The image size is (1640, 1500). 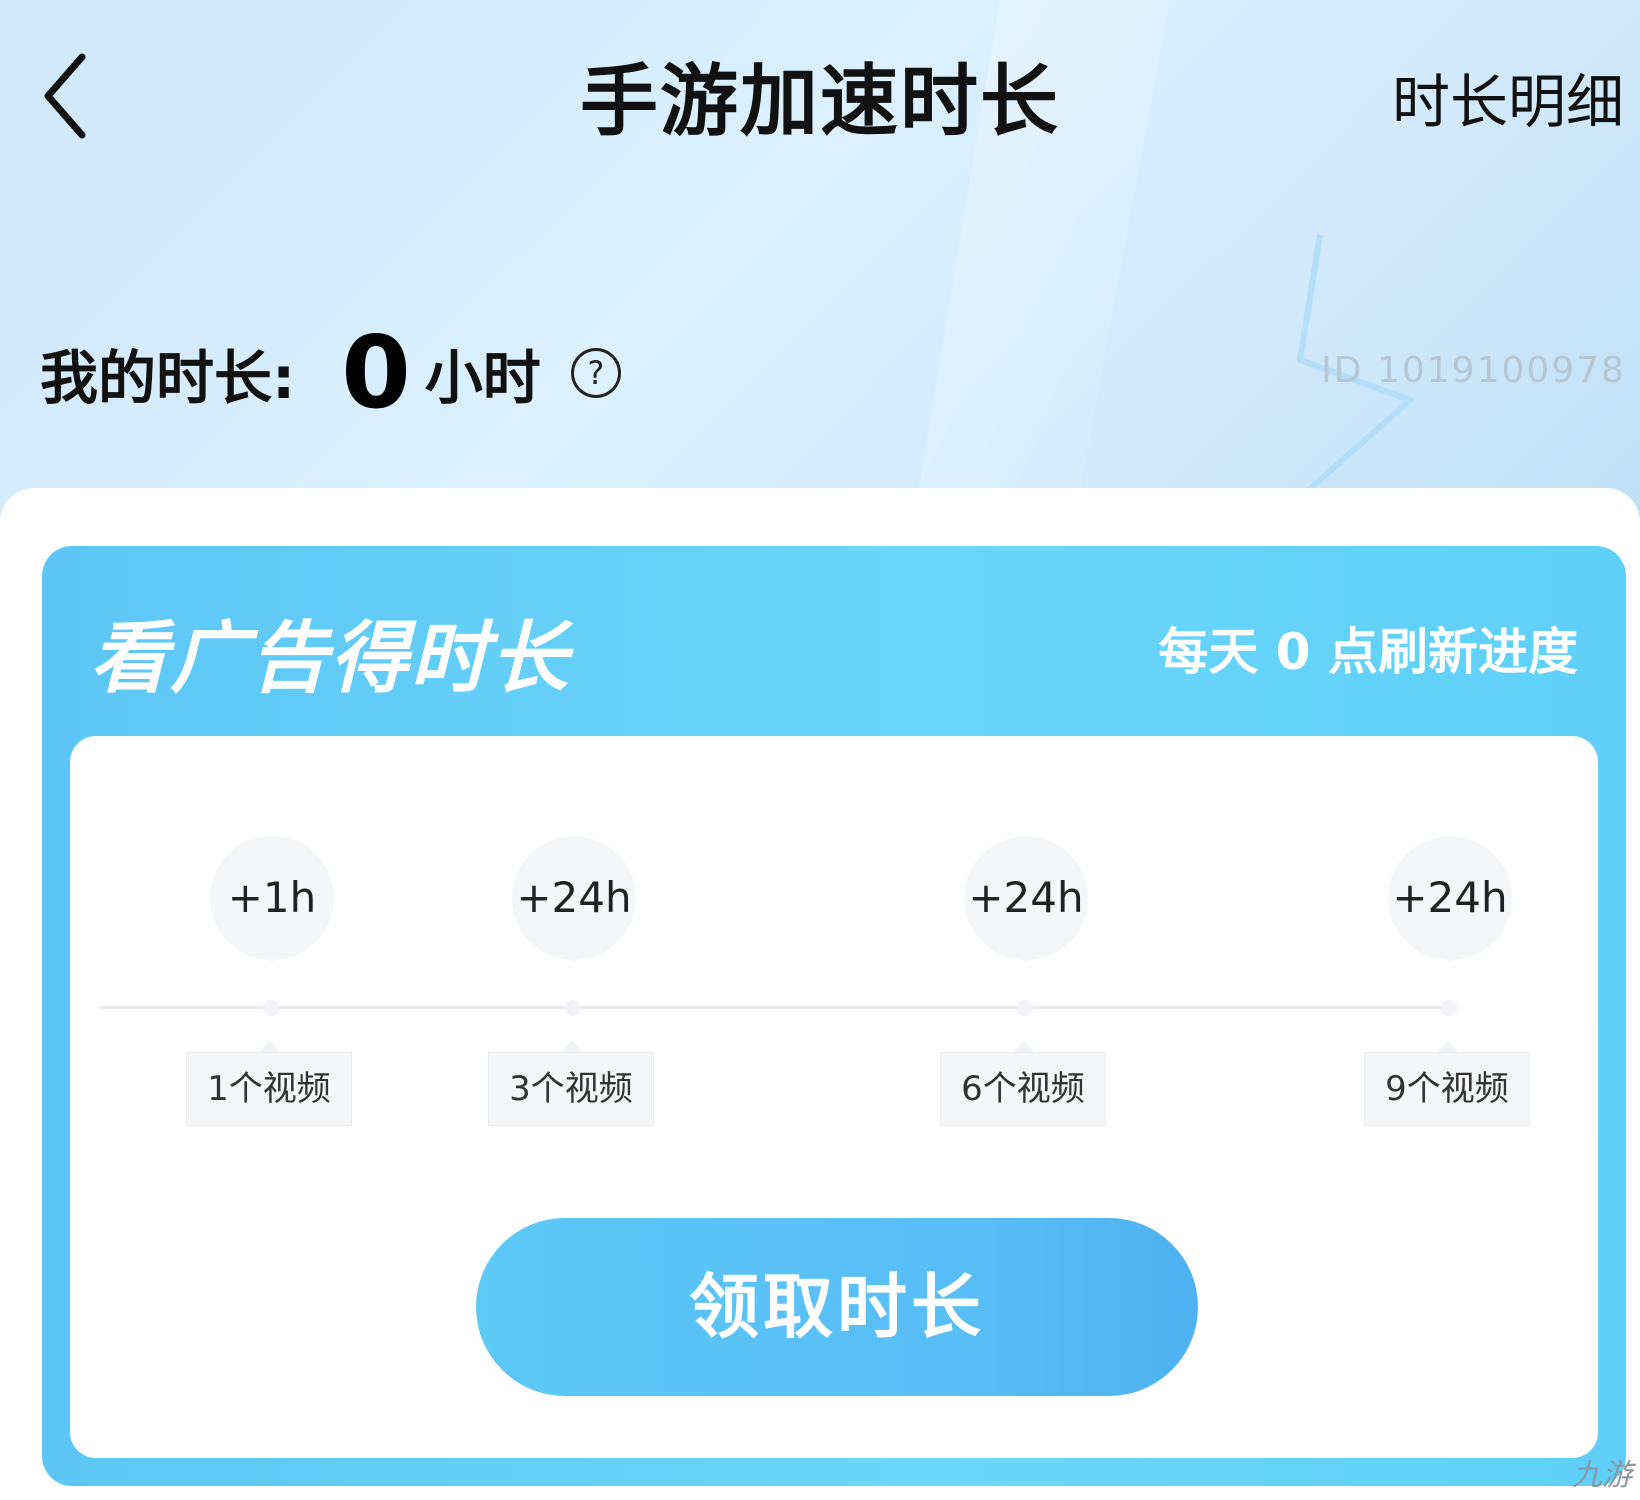 I want to click on back-chevron-icon, so click(x=65, y=96).